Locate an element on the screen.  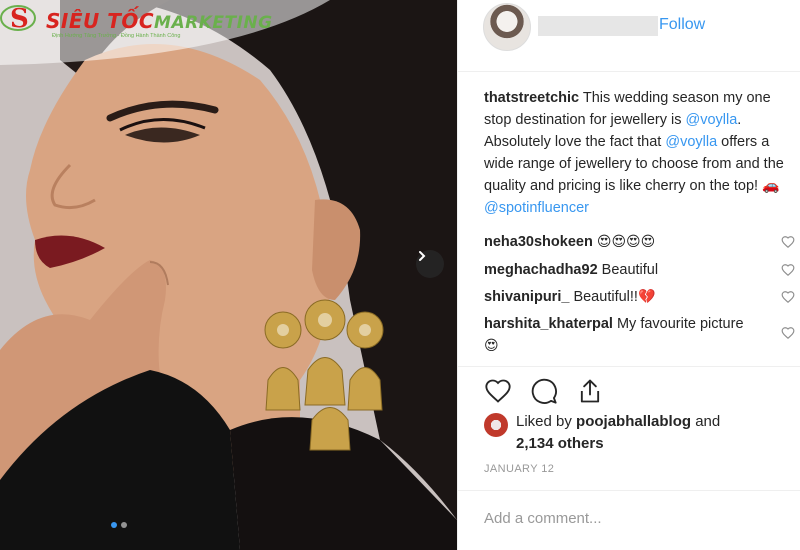
comment-text: Beautiful is located at coordinates (628, 270).